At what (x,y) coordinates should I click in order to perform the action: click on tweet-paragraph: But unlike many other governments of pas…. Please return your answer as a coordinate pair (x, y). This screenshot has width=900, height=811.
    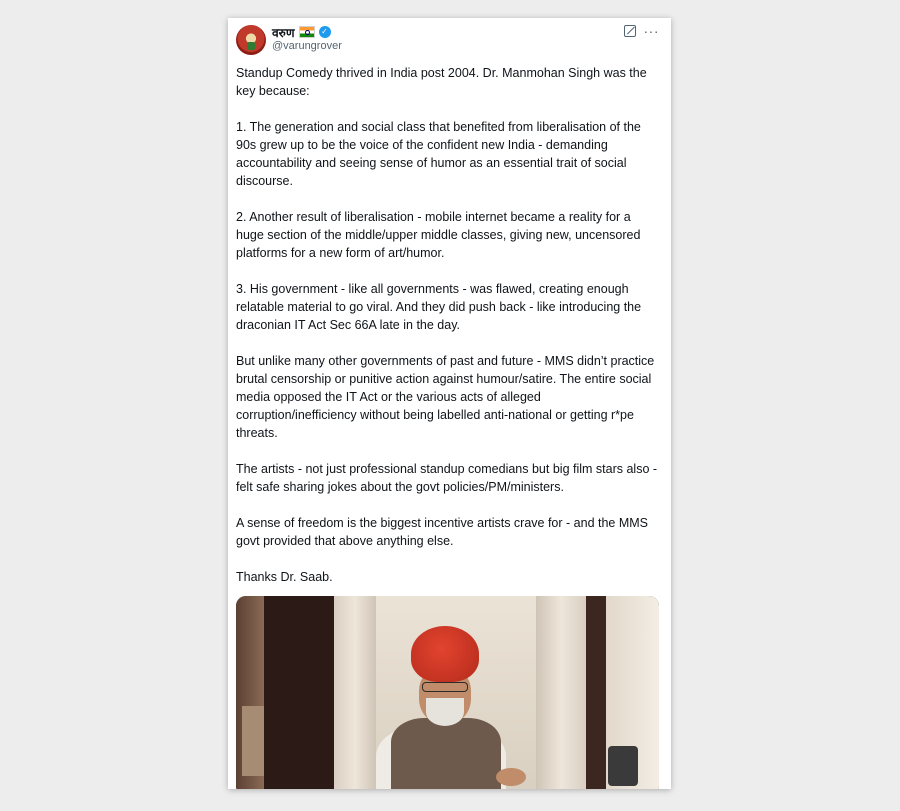
    Looking at the image, I should click on (445, 397).